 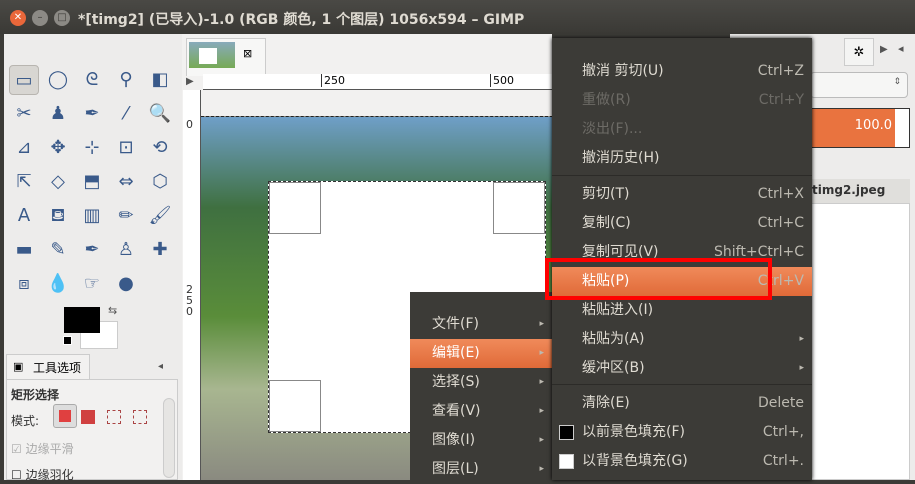 I want to click on smudge-tool-icon: ☞, so click(x=92, y=284).